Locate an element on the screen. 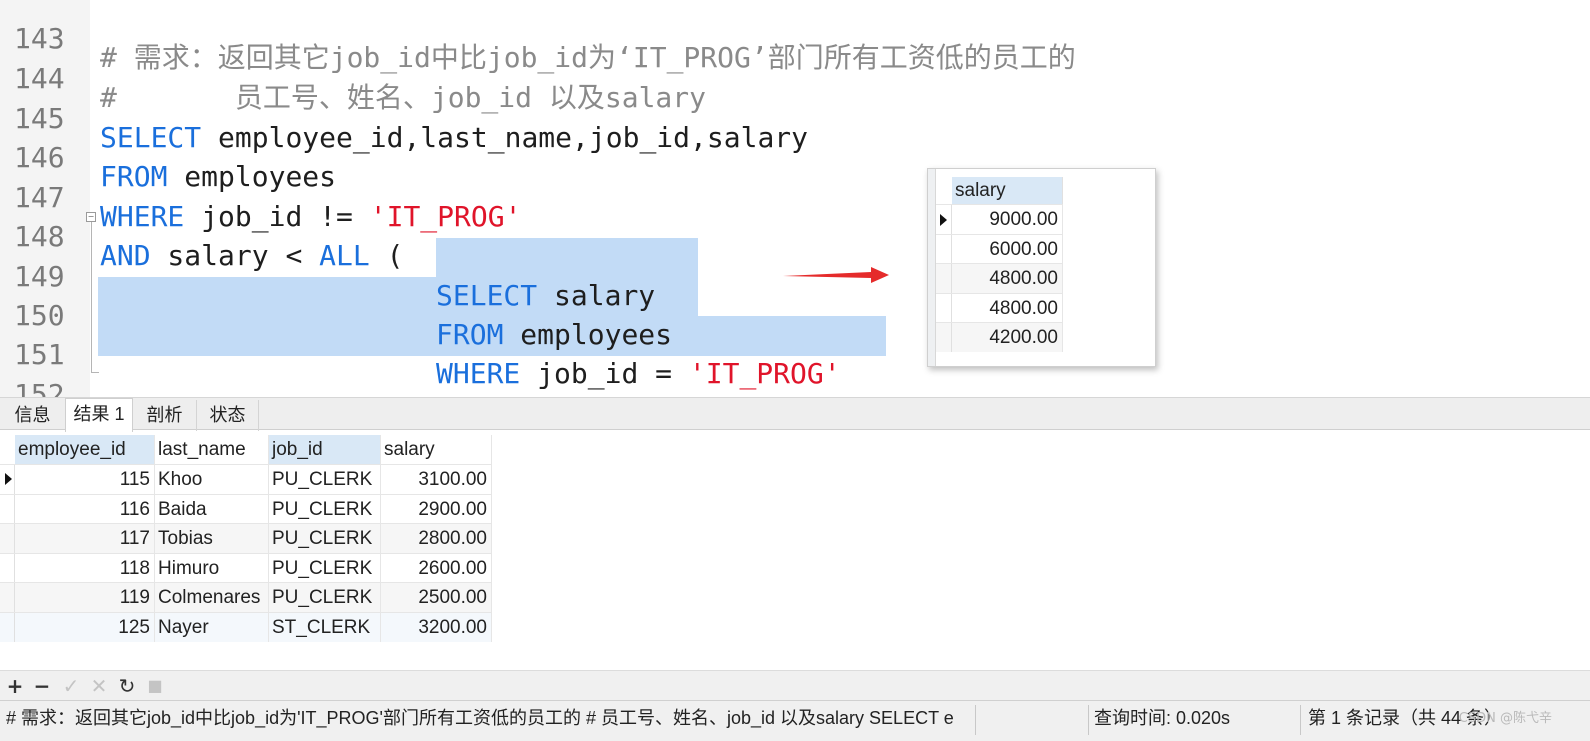 The height and width of the screenshot is (741, 1590). refresh-icon: ↻ is located at coordinates (127, 686).